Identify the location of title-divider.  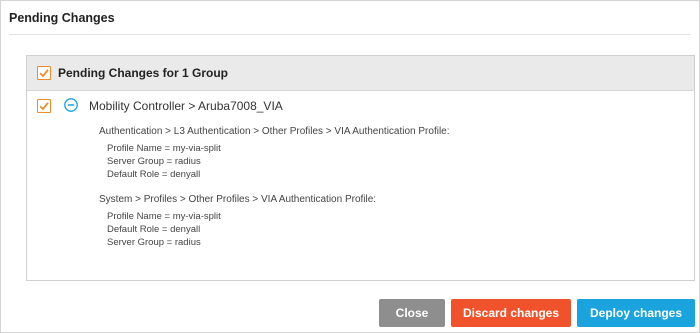
(350, 34).